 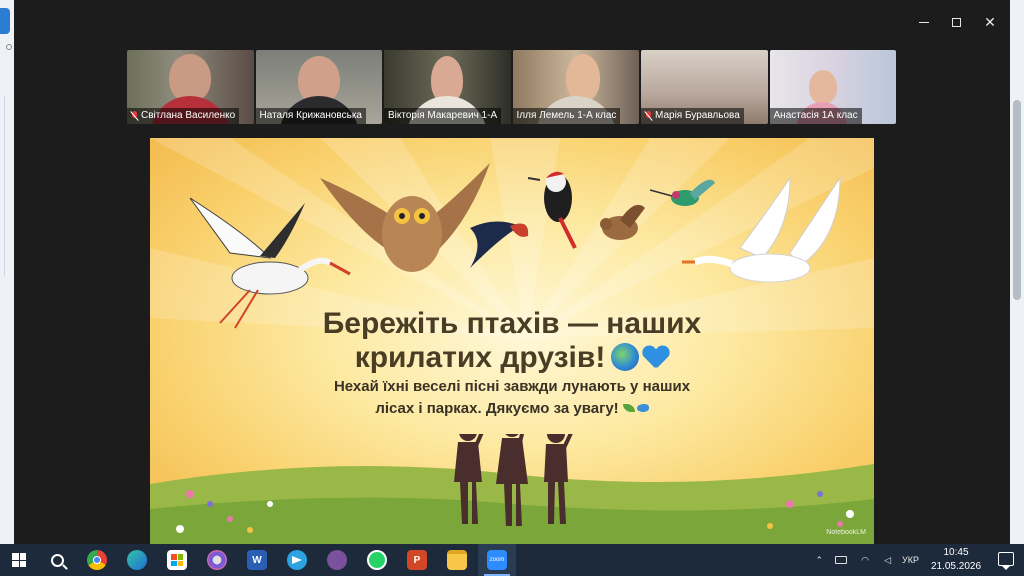 I want to click on start-button, so click(x=19, y=560).